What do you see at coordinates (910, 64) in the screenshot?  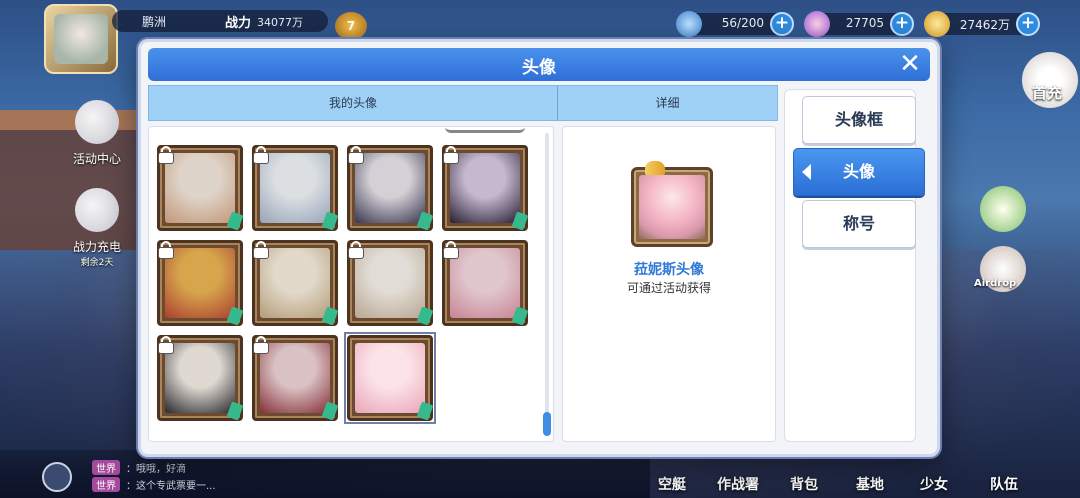 I see `close-button: ✕` at bounding box center [910, 64].